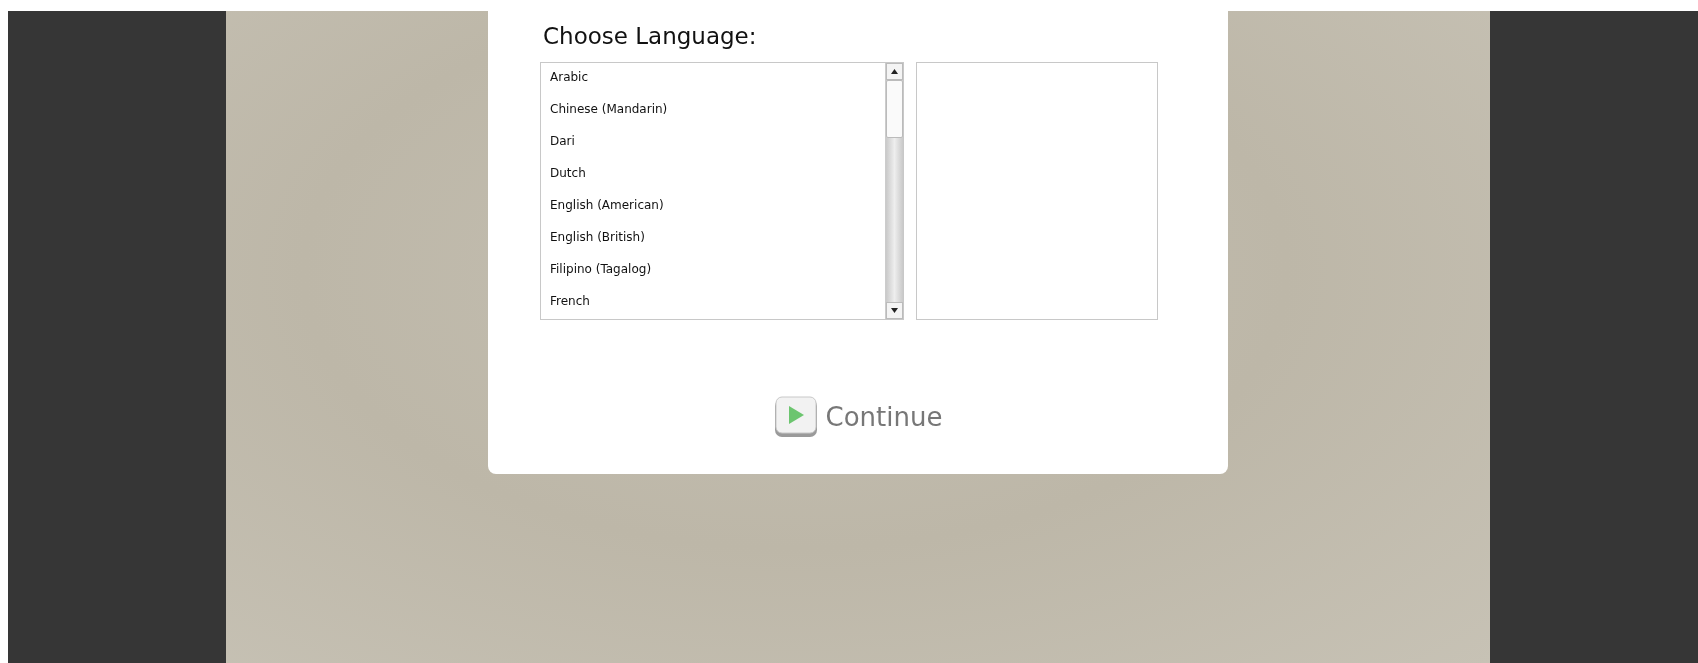 This screenshot has width=1698, height=663. I want to click on language-item: Dutch, so click(713, 175).